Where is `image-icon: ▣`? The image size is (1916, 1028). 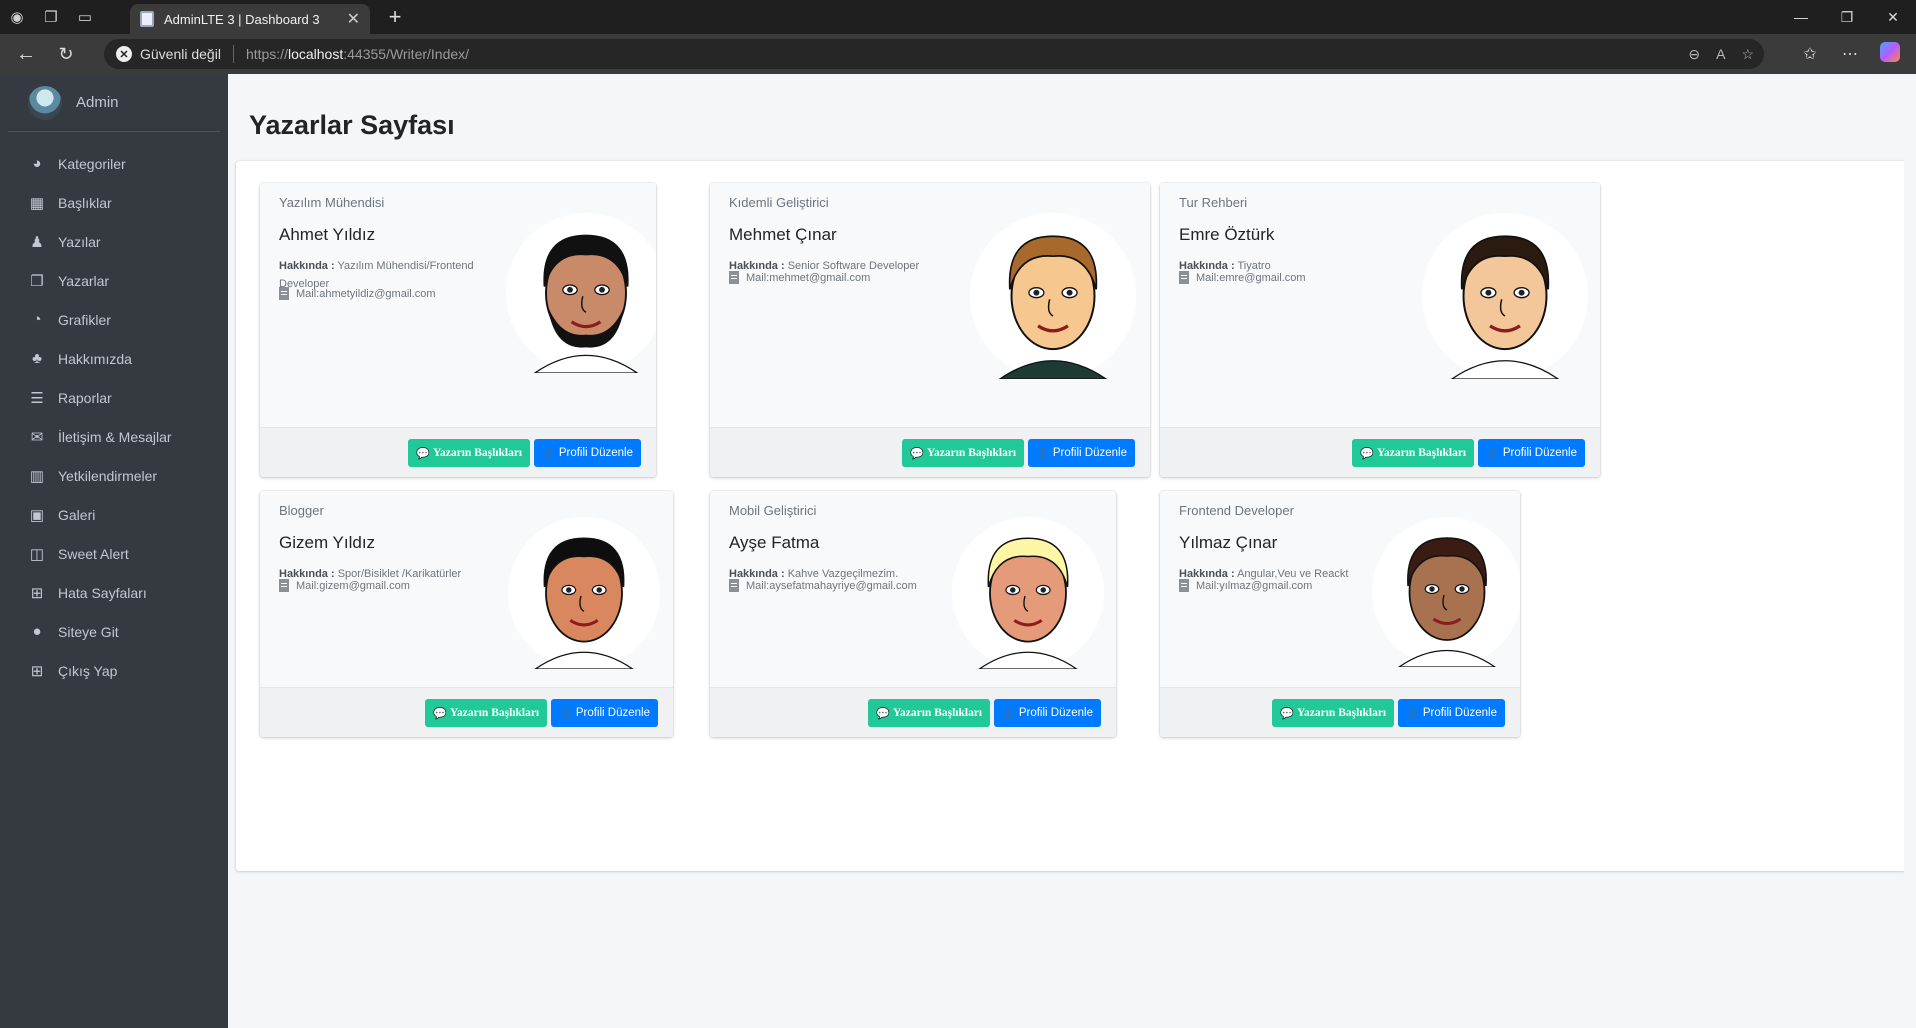 image-icon: ▣ is located at coordinates (37, 515).